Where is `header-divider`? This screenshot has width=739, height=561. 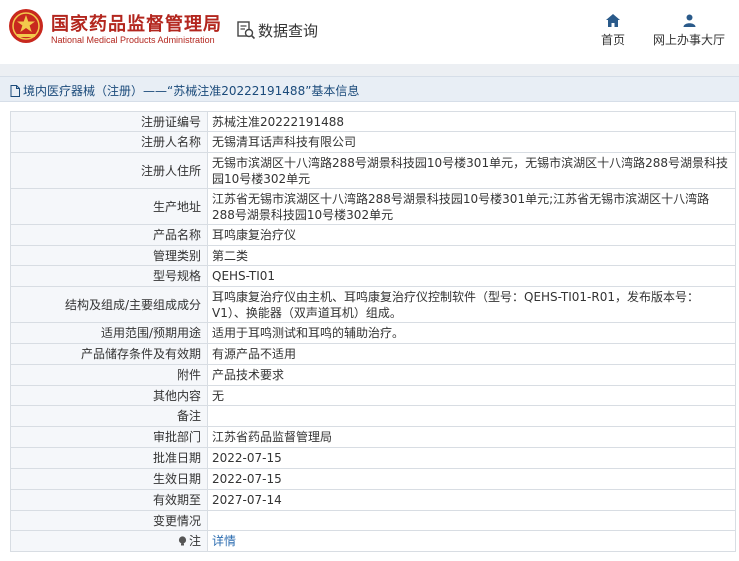 header-divider is located at coordinates (369, 70).